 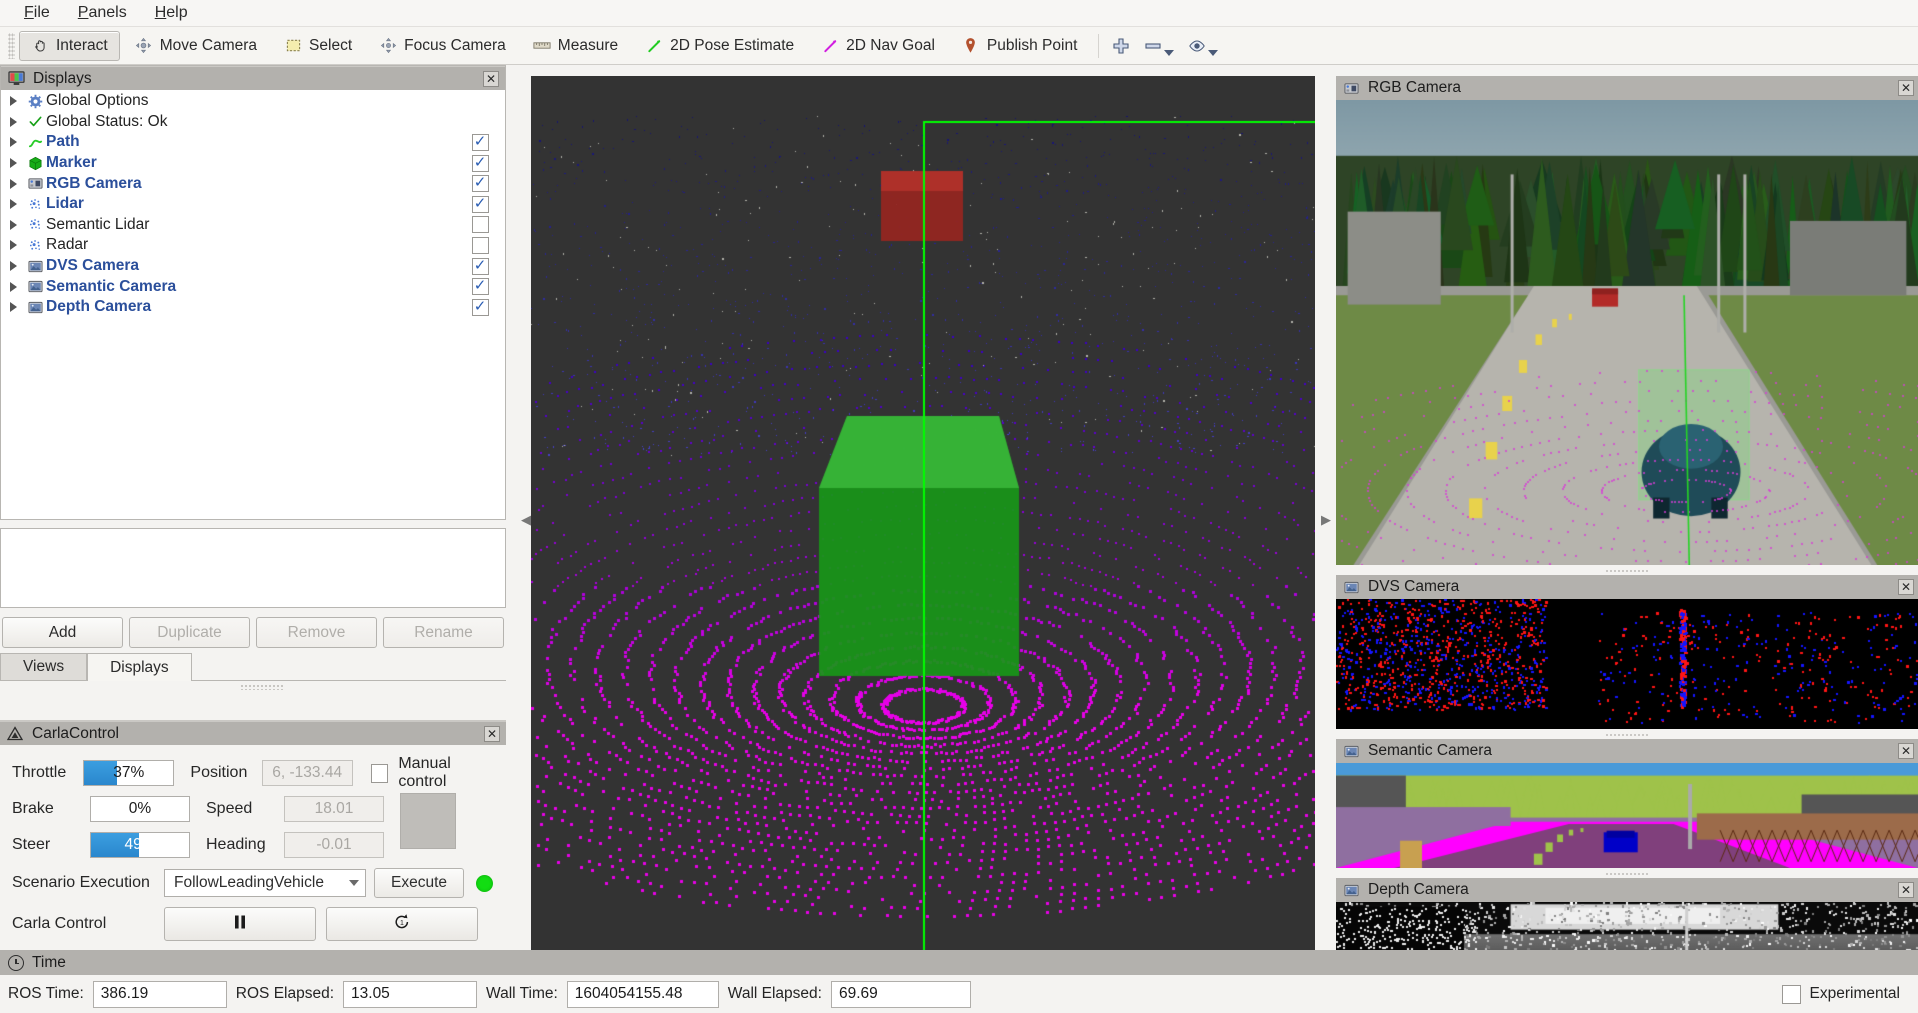 What do you see at coordinates (253, 163) in the screenshot?
I see `display-tree-item-marker: Marker ✓` at bounding box center [253, 163].